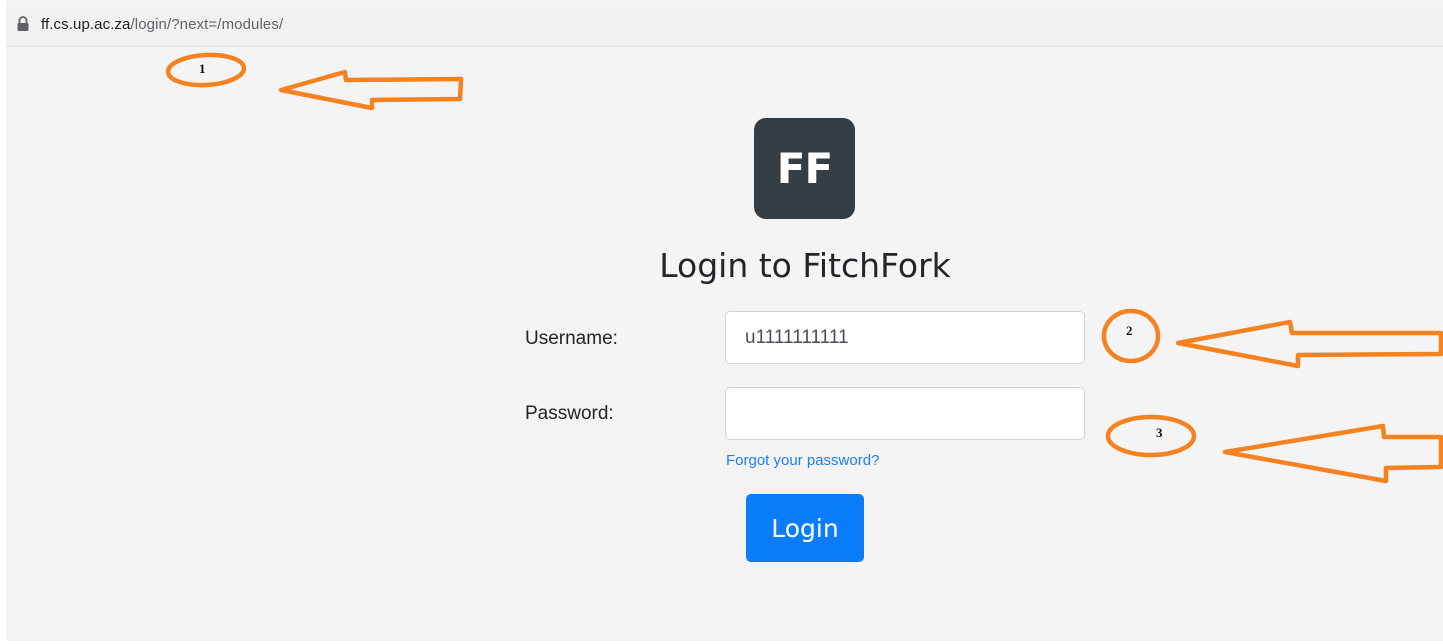 This screenshot has height=644, width=1443. Describe the element at coordinates (724, 46) in the screenshot. I see `toolbar-divider` at that location.